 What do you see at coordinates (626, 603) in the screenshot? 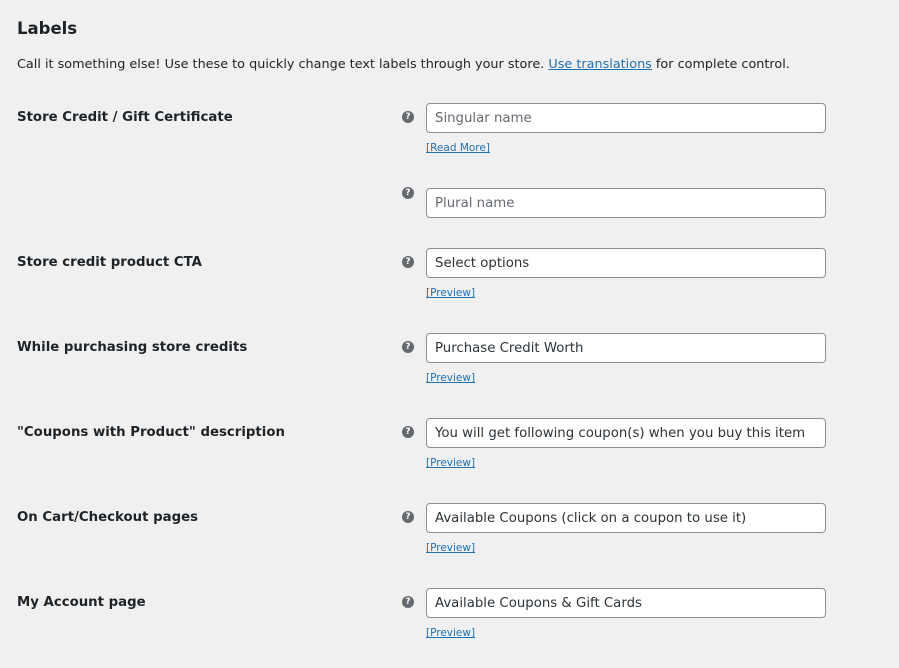
I see `my-account-input` at bounding box center [626, 603].